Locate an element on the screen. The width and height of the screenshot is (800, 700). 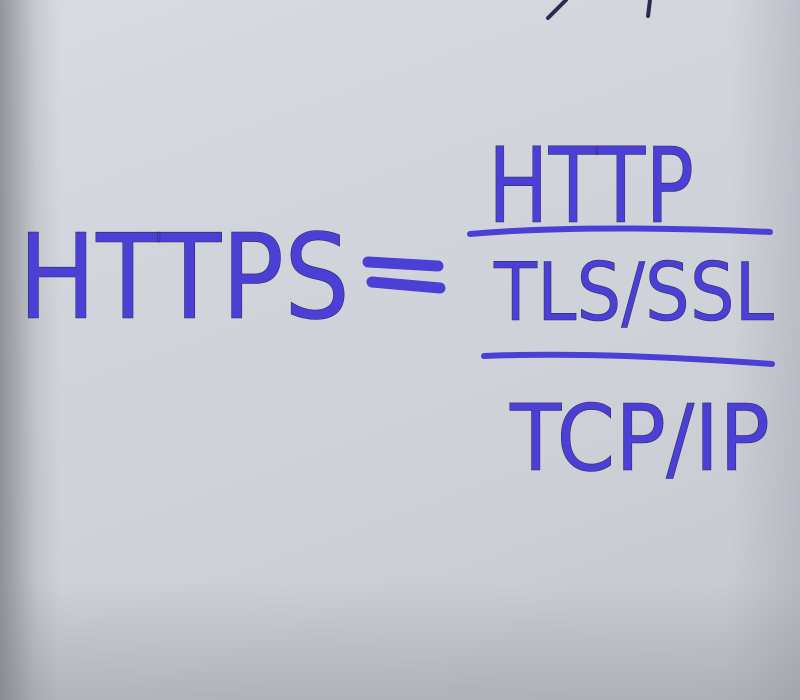
equals-sign is located at coordinates (404, 275).